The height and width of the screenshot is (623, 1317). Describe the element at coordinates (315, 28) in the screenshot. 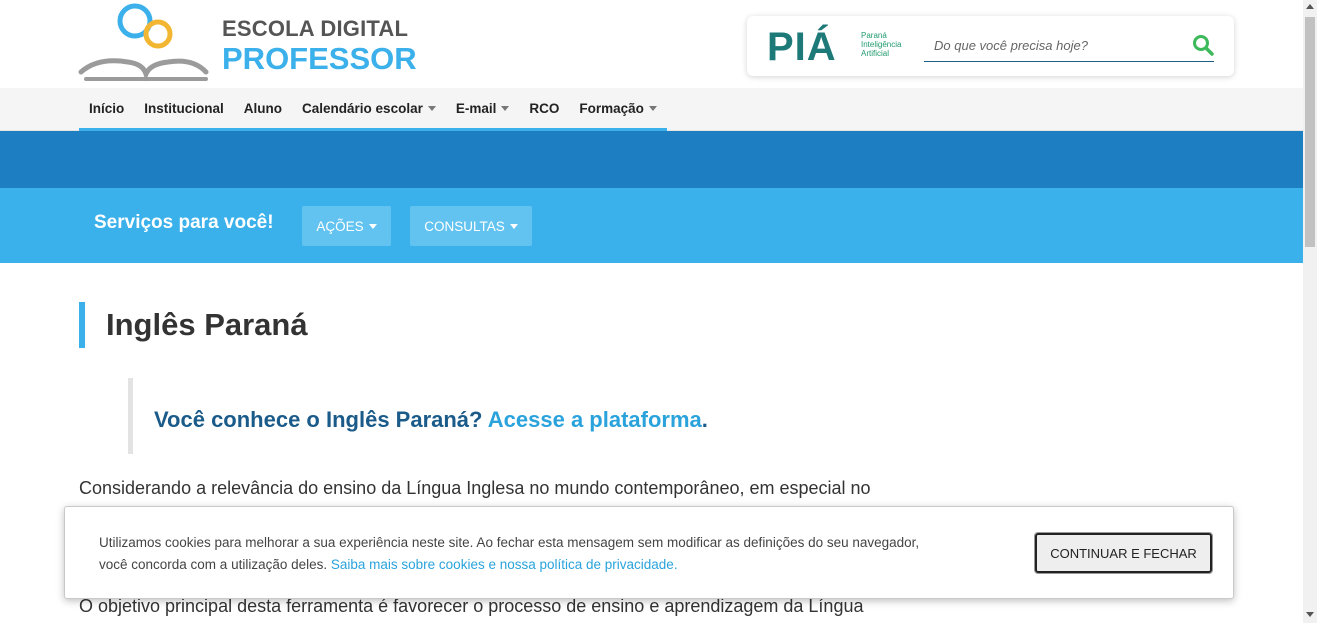

I see `logo-line-escola-digital: ESCOLA DIGITAL` at that location.